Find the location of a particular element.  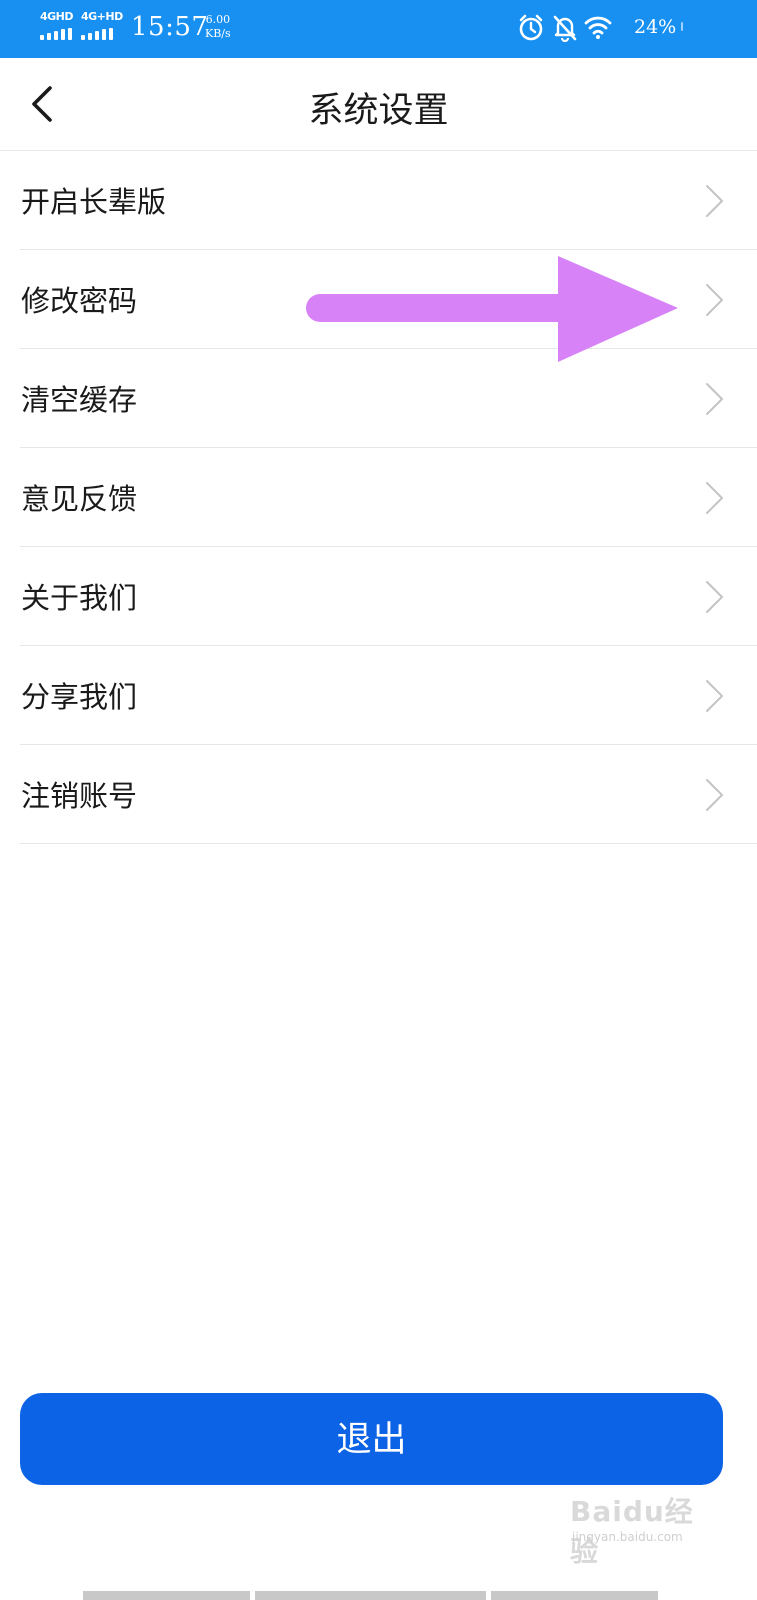

list-item-label: 注销账号 is located at coordinates (79, 796).